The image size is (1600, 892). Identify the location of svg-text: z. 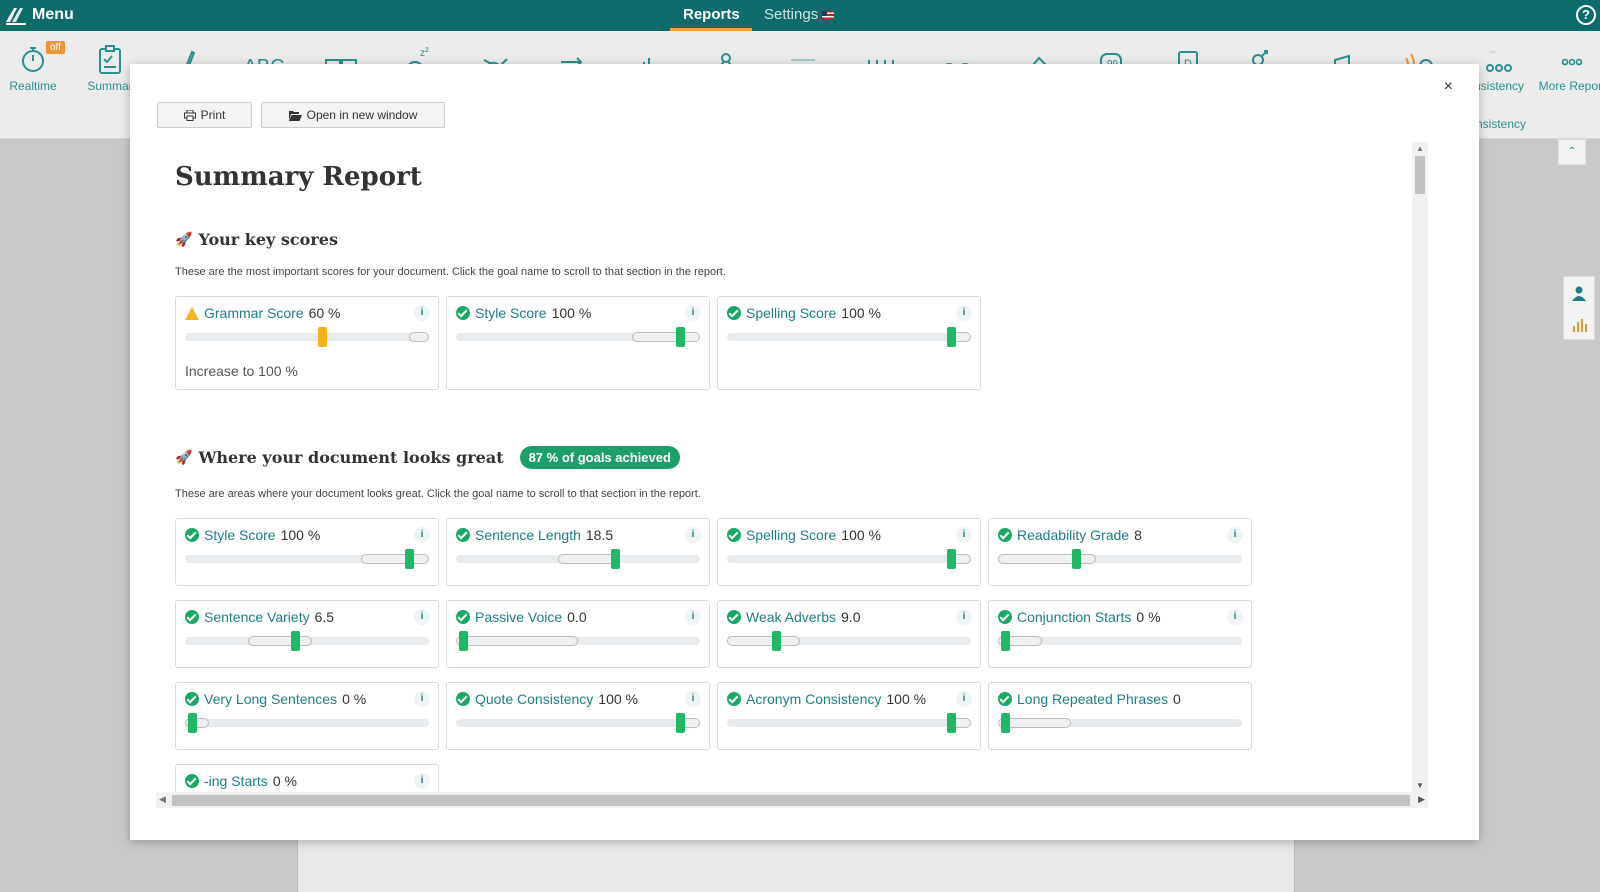
(427, 49).